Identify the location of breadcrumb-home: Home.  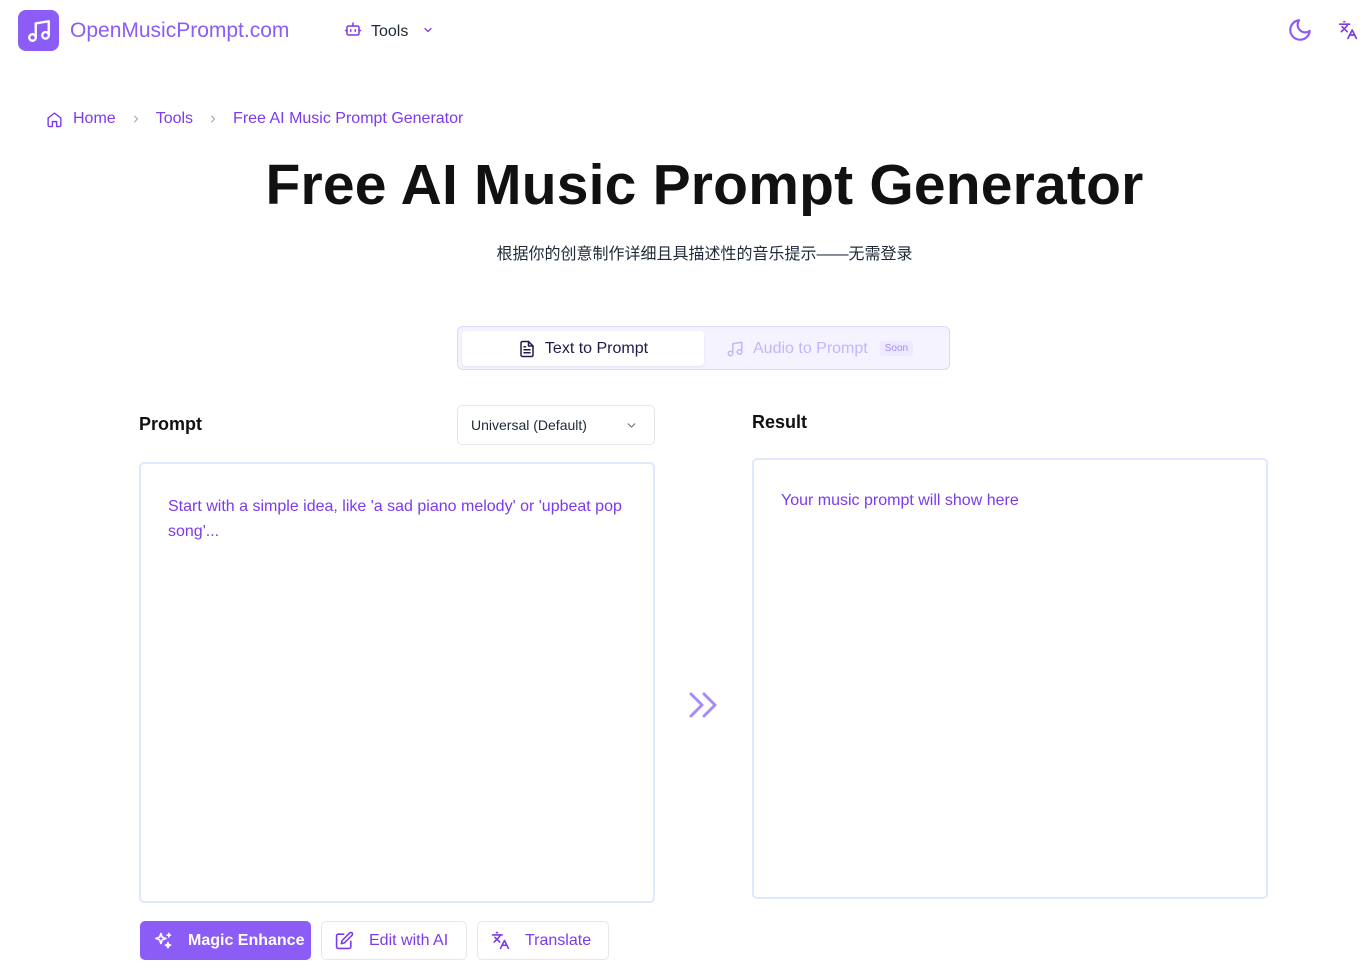
(81, 119).